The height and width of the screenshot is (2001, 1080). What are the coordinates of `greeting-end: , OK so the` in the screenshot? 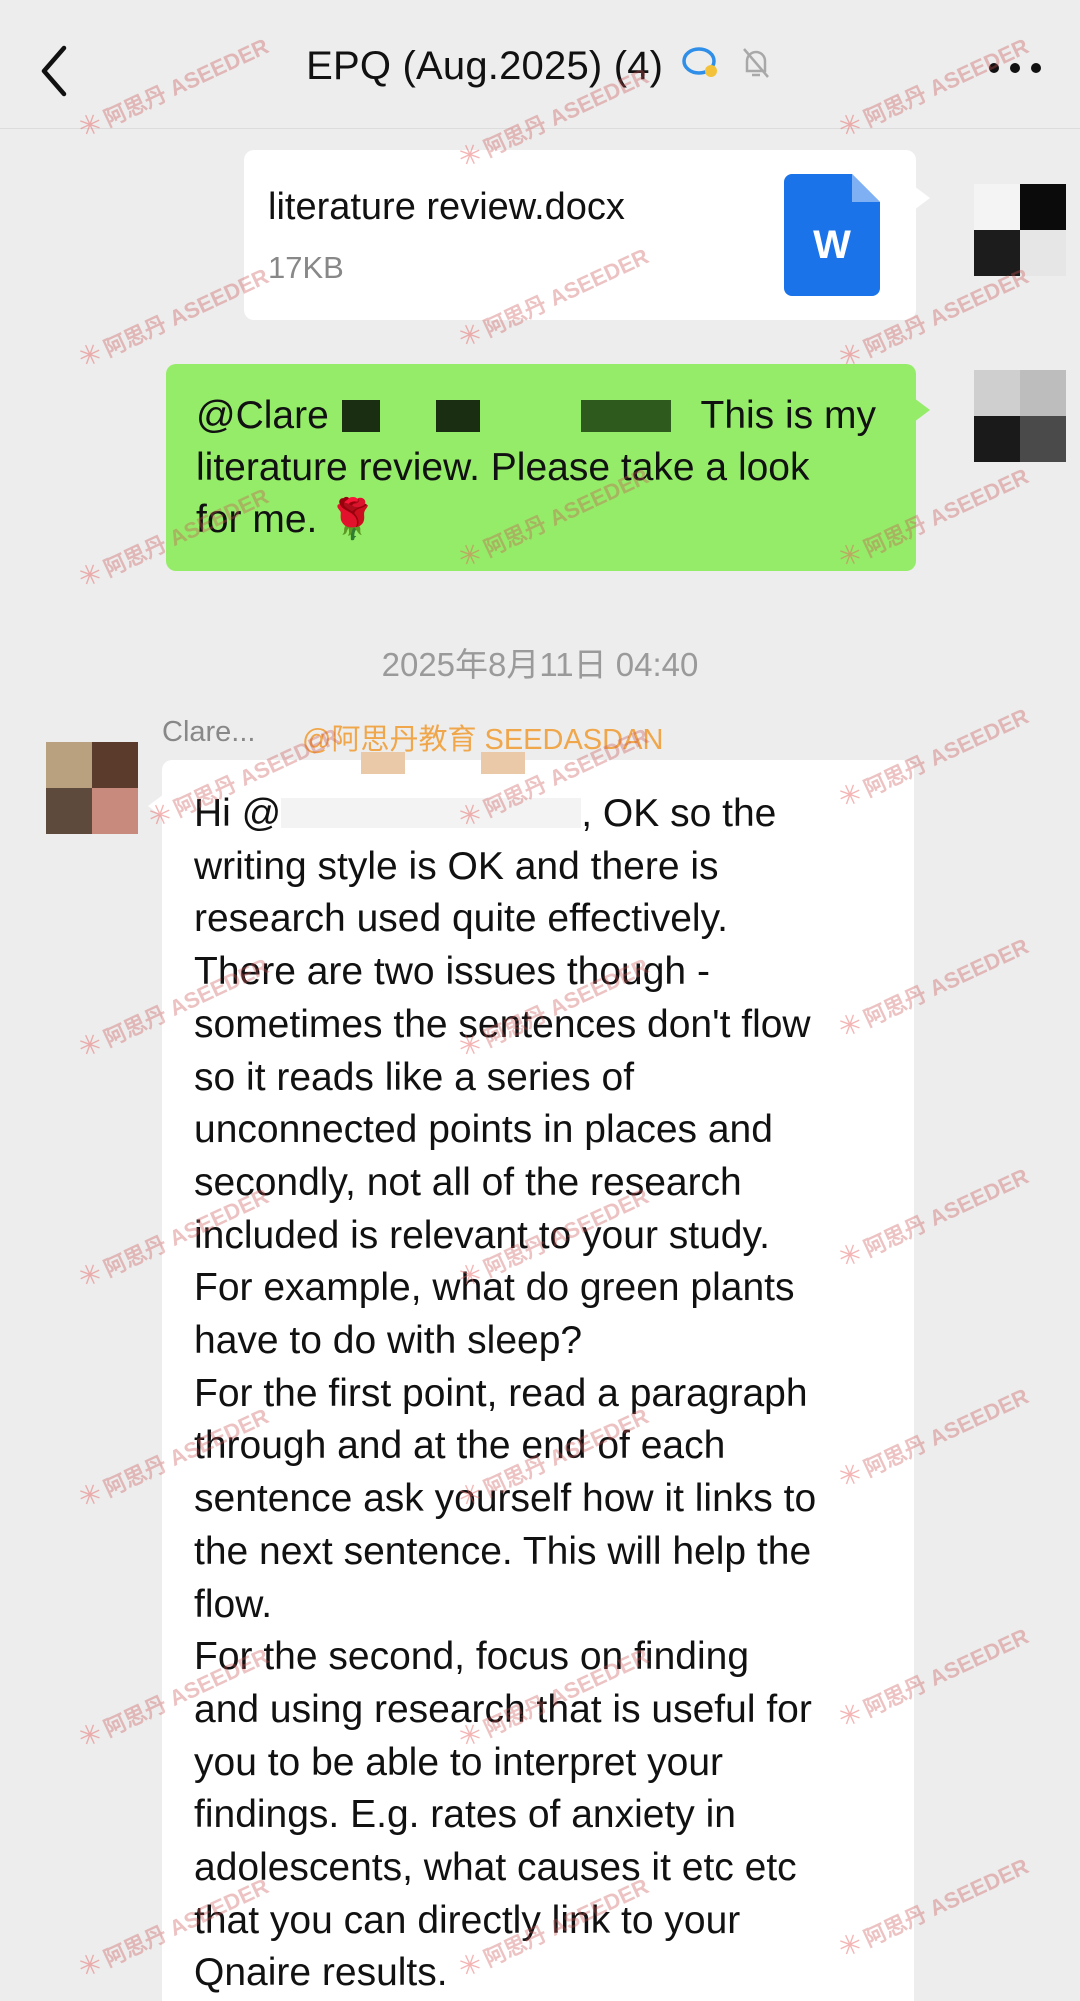 It's located at (679, 813).